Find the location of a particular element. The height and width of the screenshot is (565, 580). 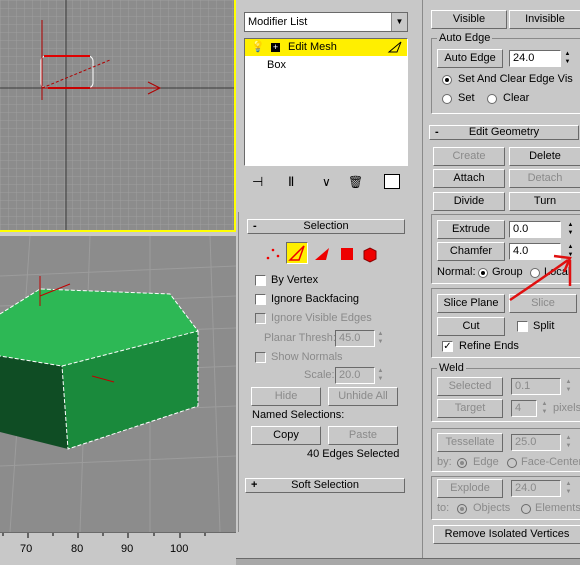

time-ruler: 70 80 90 100 is located at coordinates (118, 548).